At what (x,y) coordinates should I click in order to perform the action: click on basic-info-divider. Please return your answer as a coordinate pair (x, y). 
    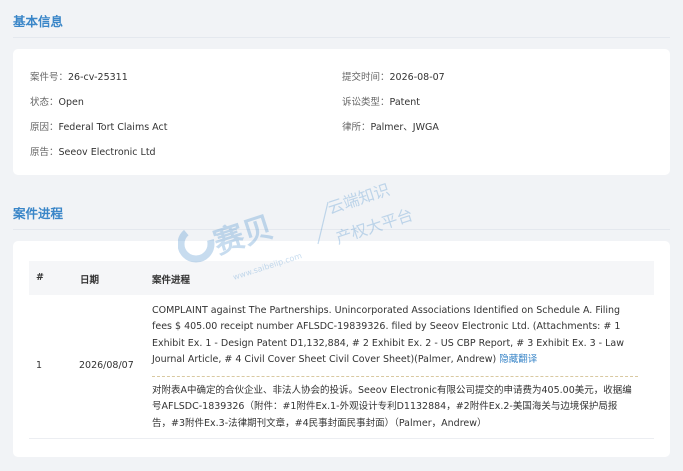
    Looking at the image, I should click on (341, 37).